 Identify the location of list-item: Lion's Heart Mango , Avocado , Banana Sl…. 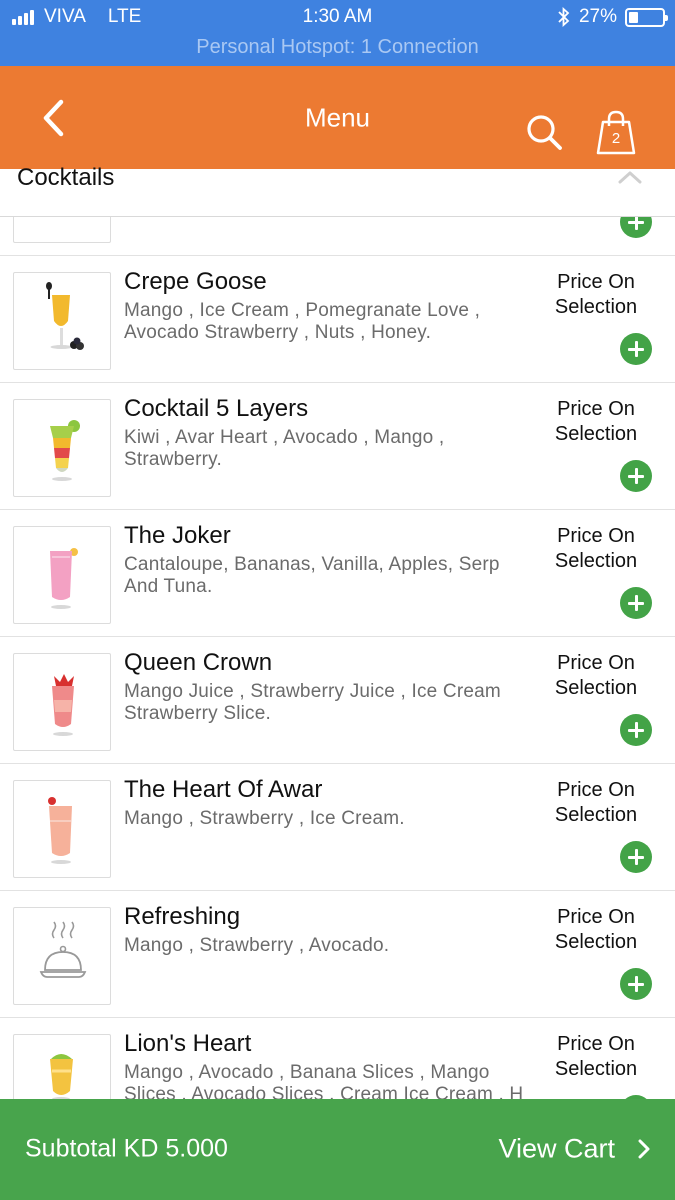
(337, 1058).